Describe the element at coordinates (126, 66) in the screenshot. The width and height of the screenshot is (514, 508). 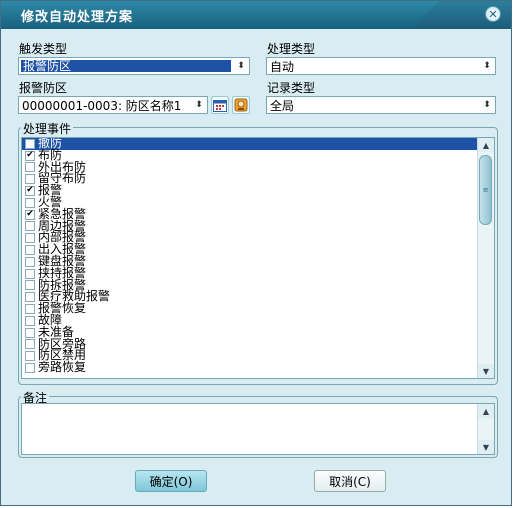
I see `trigger-type-value: 报警防区` at that location.